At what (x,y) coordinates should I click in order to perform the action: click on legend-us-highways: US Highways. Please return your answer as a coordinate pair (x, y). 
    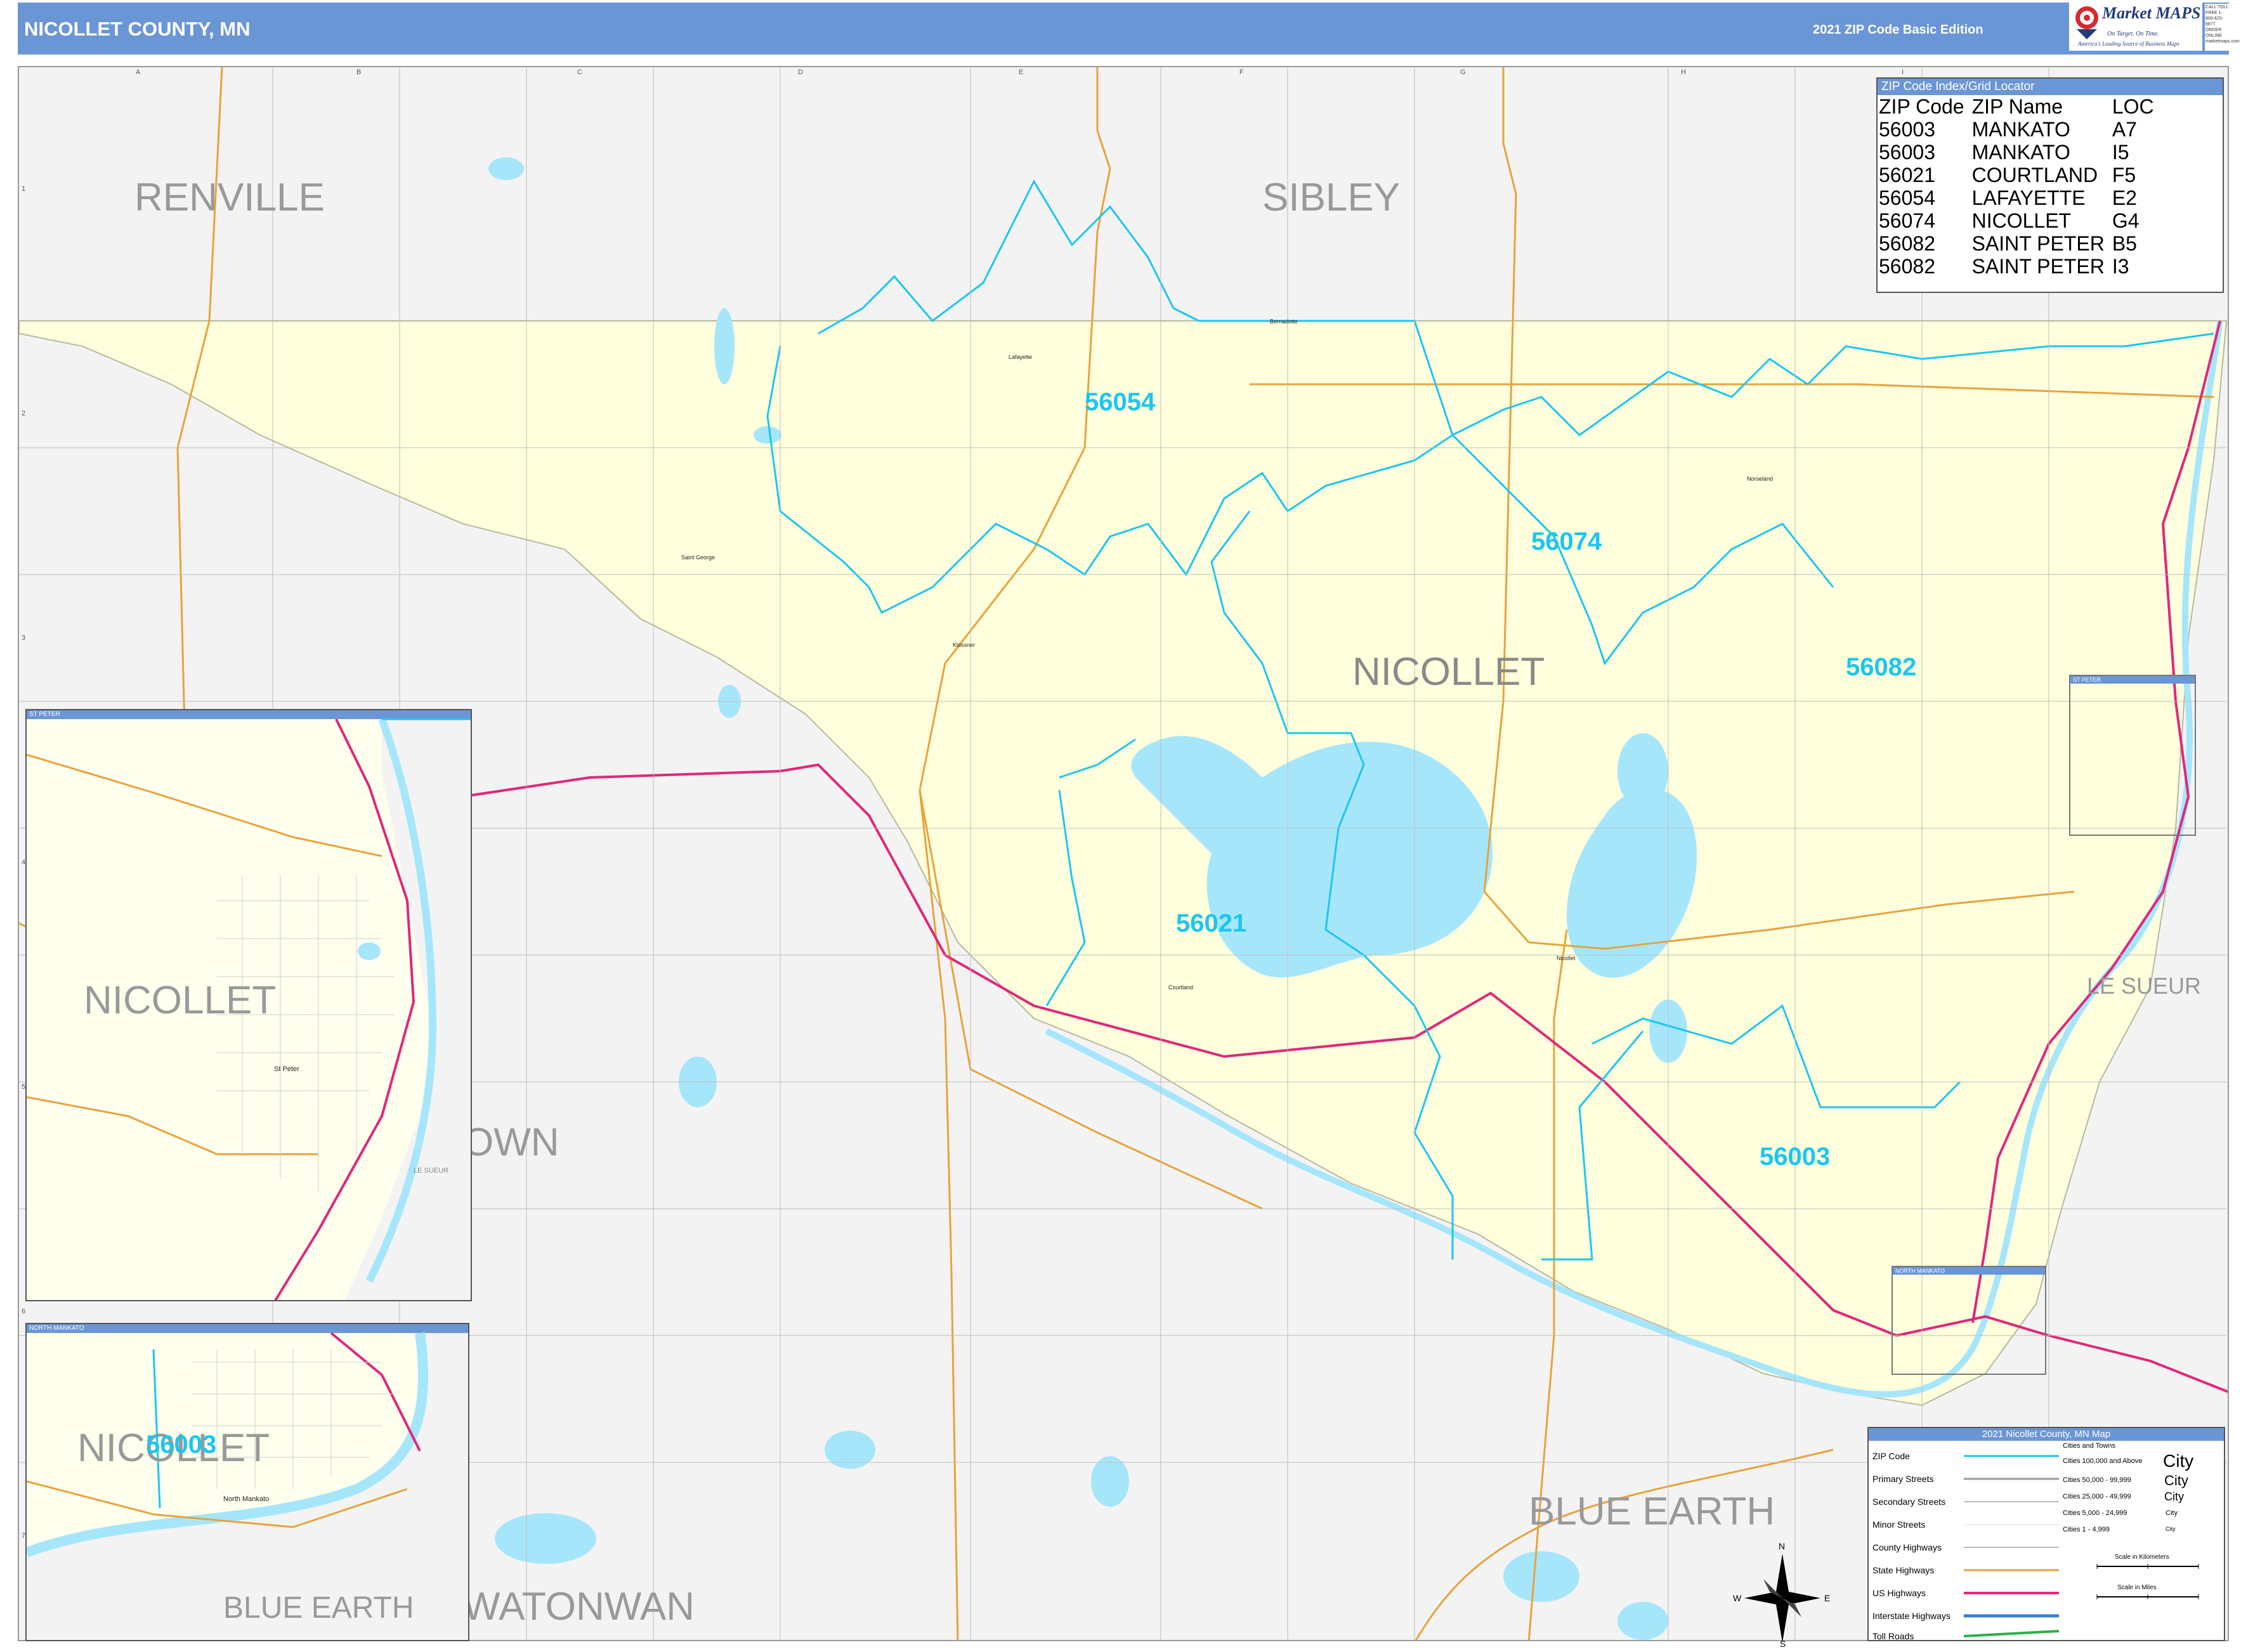
    Looking at the image, I should click on (1899, 1593).